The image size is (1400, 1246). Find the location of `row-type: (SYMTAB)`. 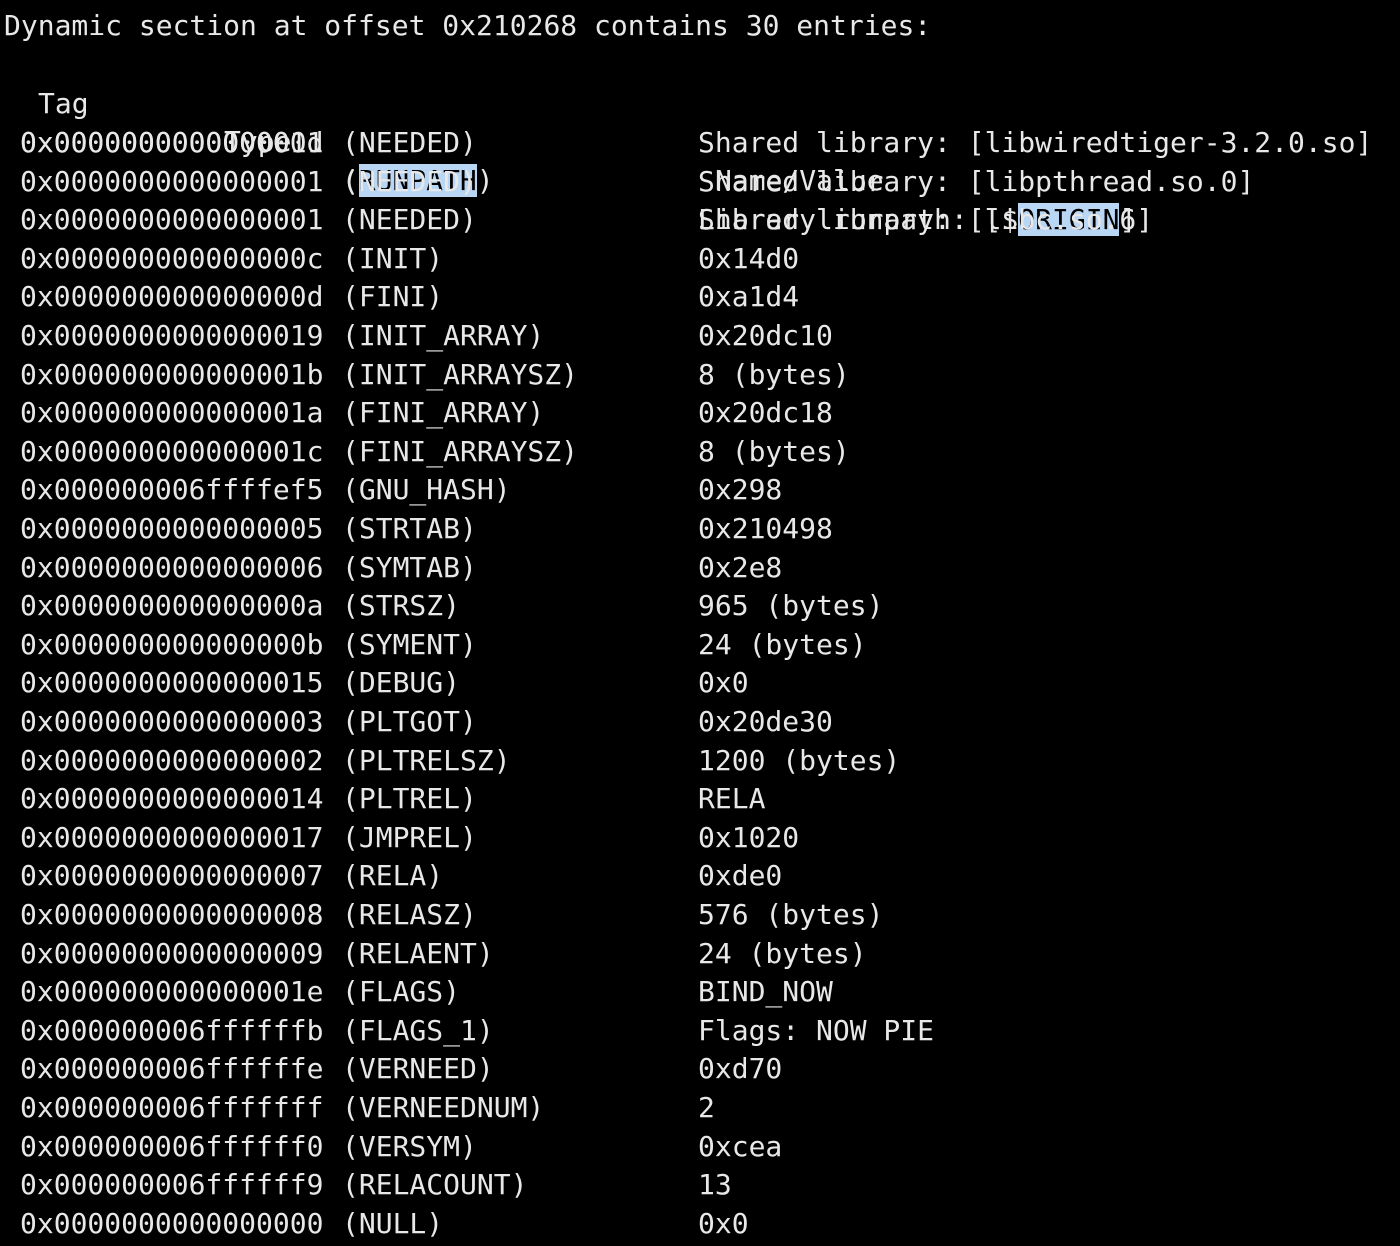

row-type: (SYMTAB) is located at coordinates (409, 567).